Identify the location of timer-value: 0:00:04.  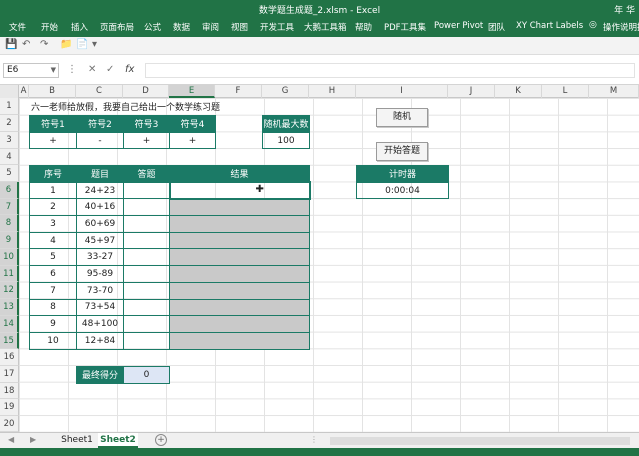
(402, 190).